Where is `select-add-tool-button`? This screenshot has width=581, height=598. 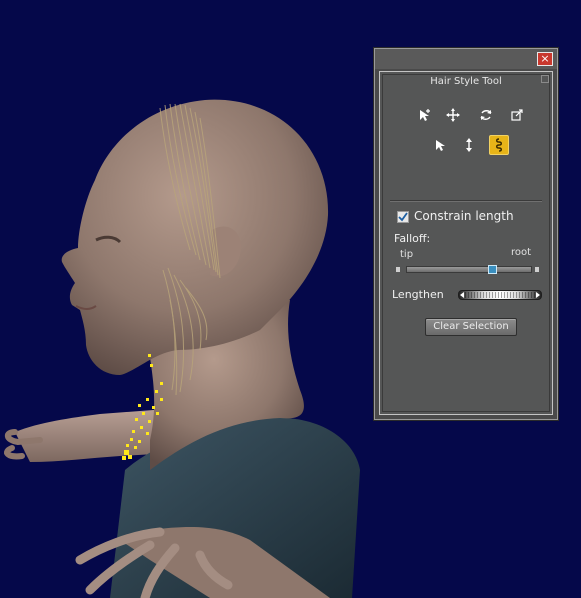
select-add-tool-button is located at coordinates (425, 115).